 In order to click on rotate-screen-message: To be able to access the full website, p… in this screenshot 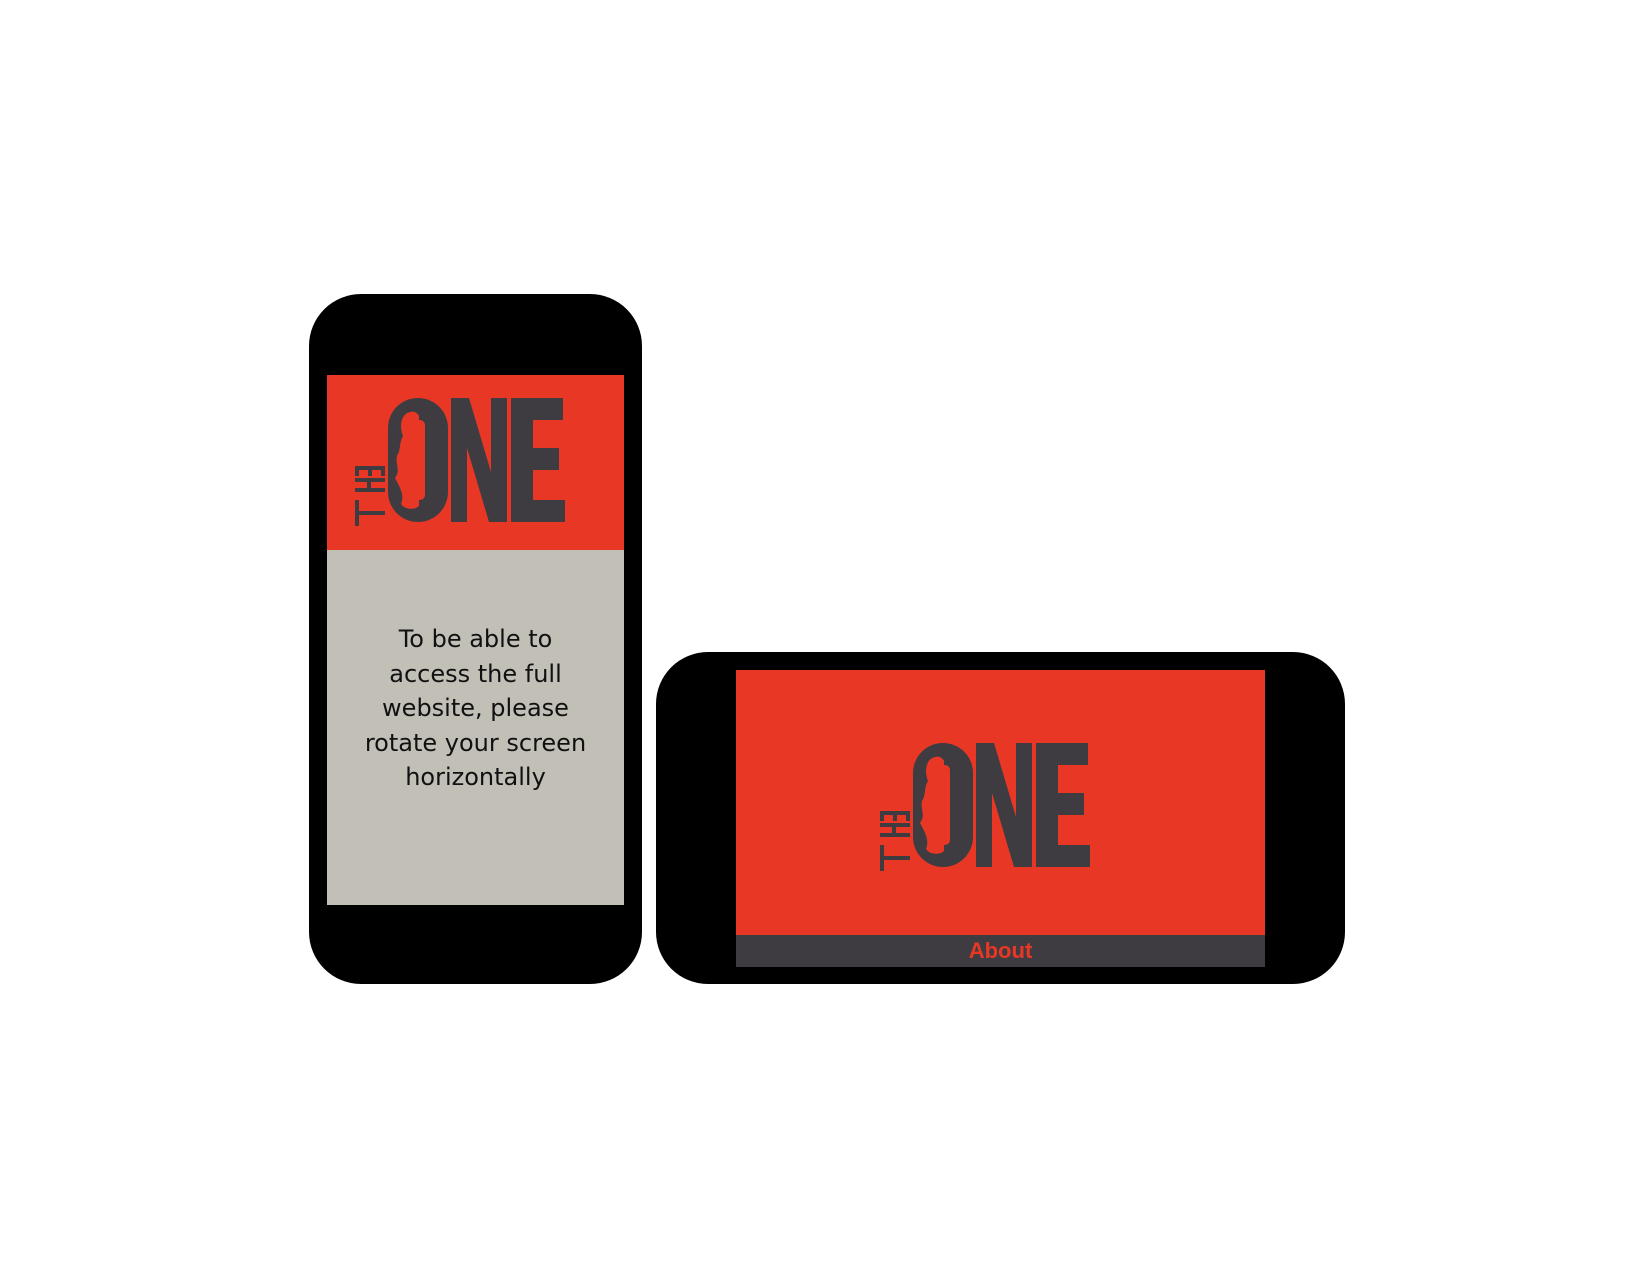, I will do `click(475, 708)`.